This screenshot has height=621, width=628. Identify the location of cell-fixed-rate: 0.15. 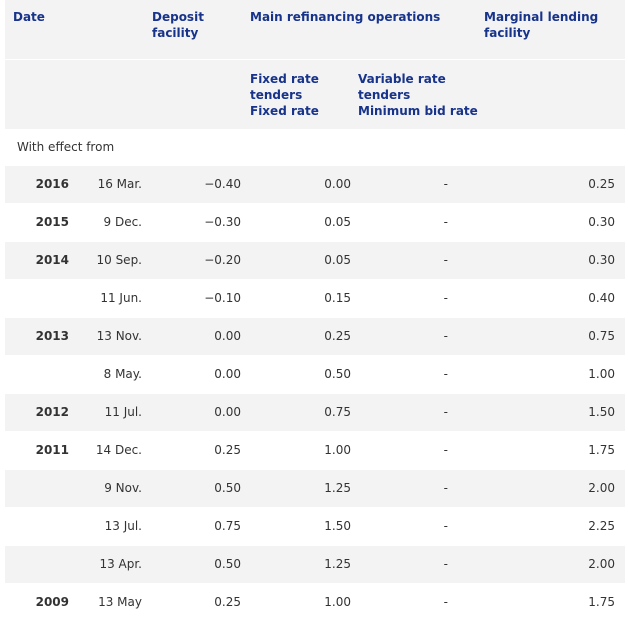
(297, 297).